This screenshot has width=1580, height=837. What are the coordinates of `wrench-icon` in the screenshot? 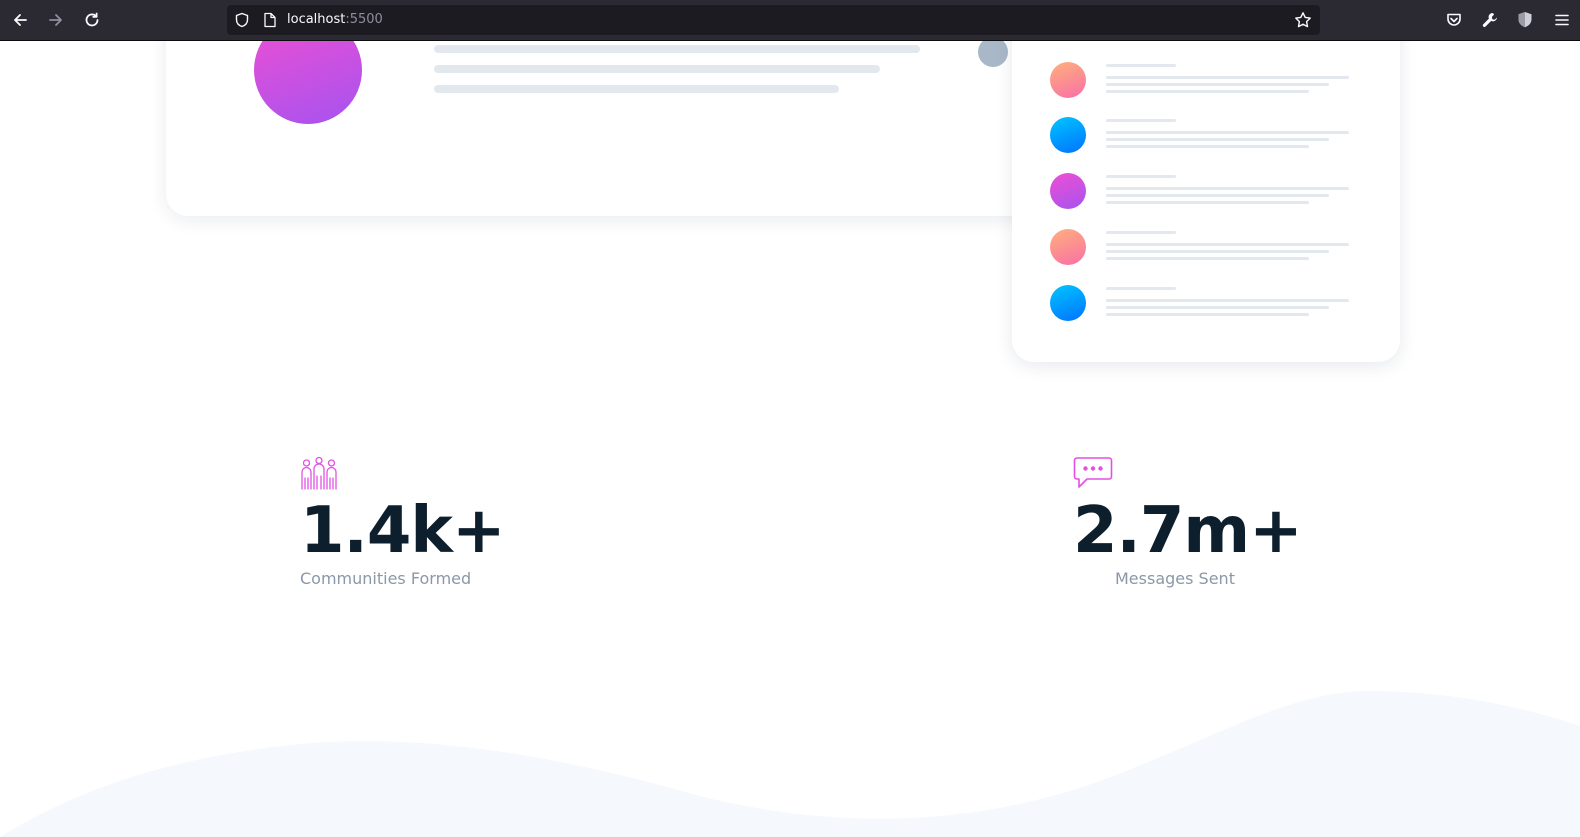 It's located at (1489, 20).